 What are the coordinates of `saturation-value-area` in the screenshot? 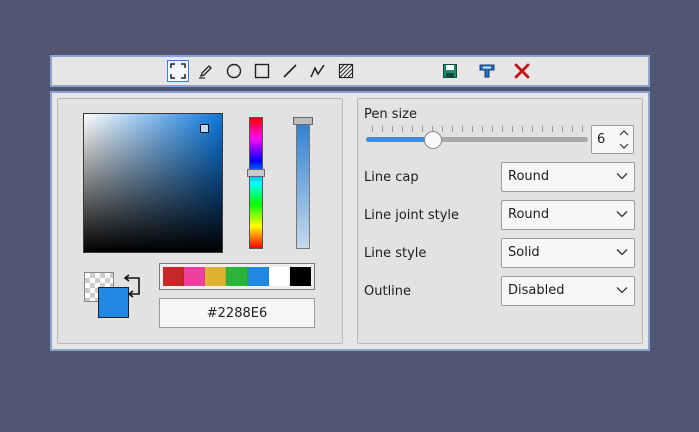 It's located at (153, 183).